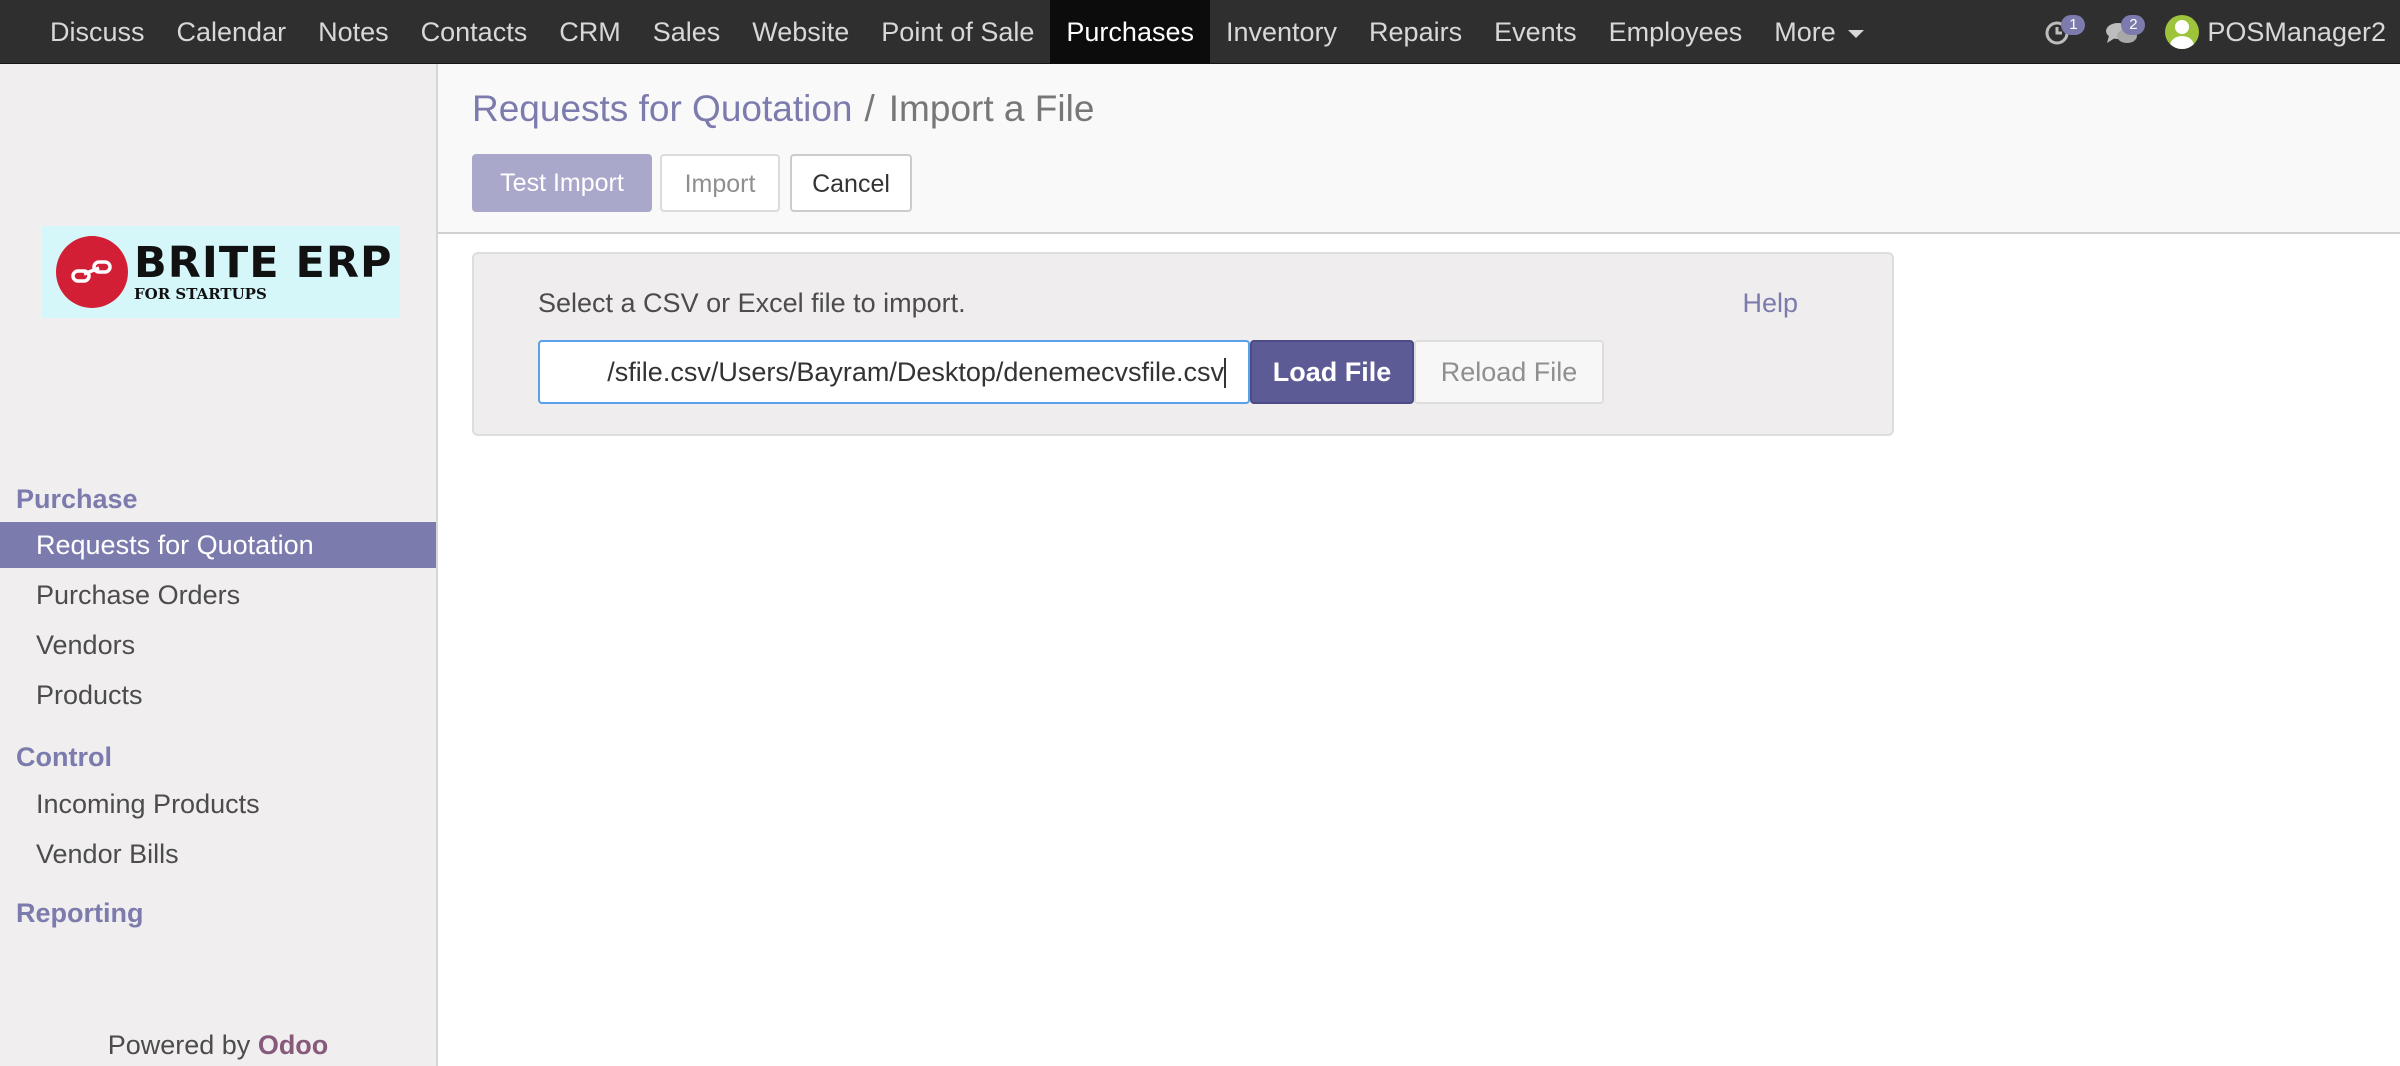 The width and height of the screenshot is (2400, 1066). I want to click on sidebar-item-vendors: Vendors, so click(218, 645).